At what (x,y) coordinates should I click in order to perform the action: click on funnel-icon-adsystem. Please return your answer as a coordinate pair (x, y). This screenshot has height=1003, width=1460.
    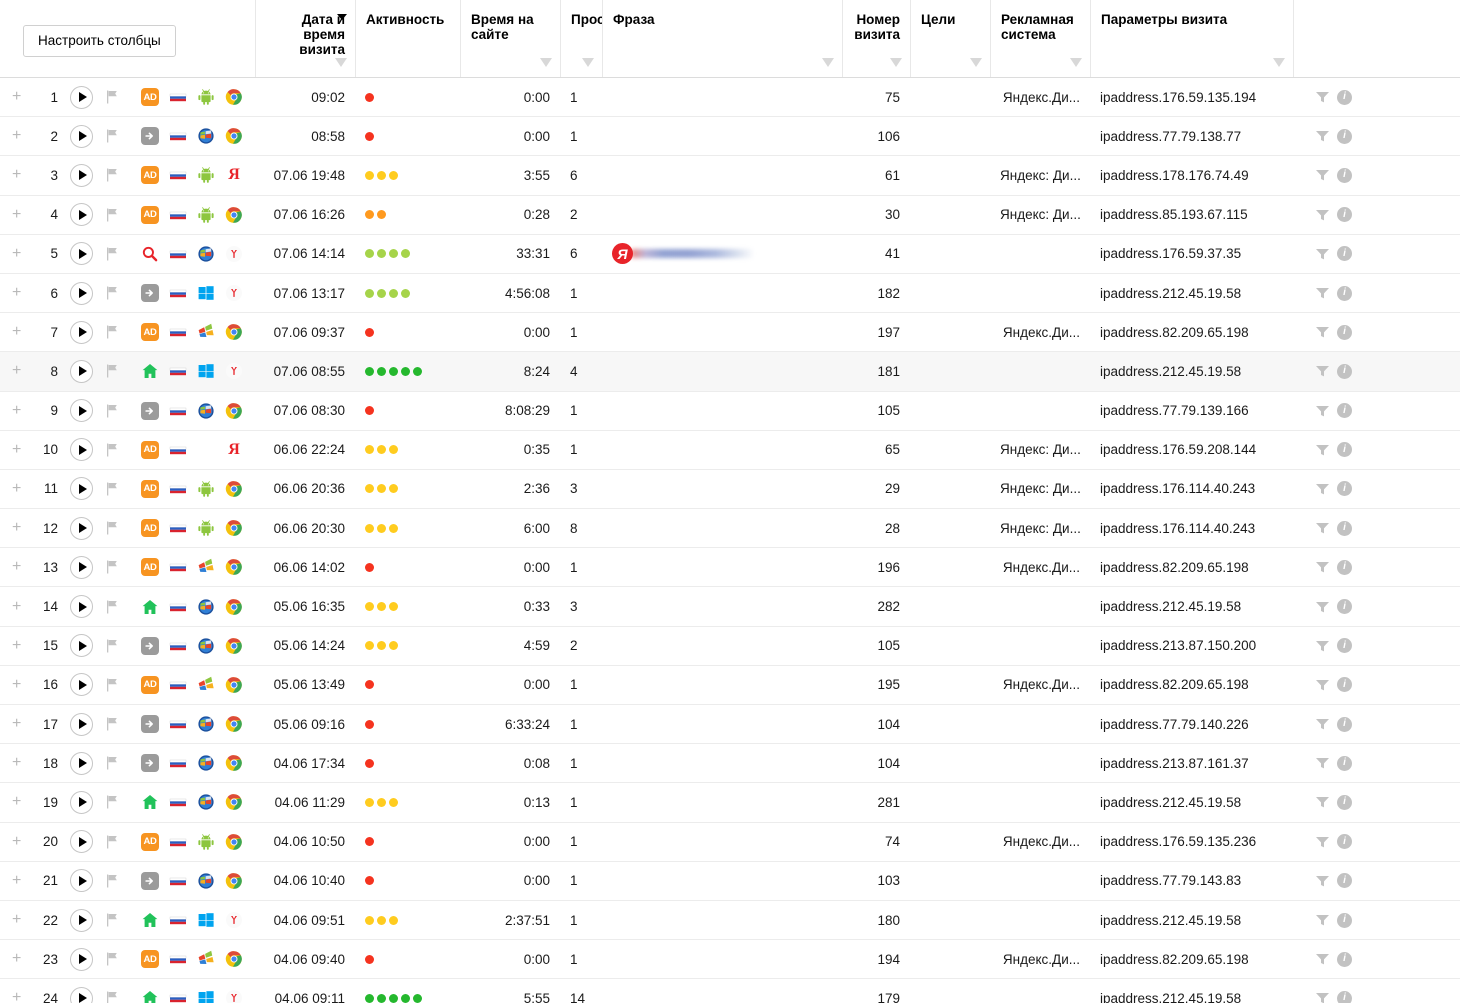
    Looking at the image, I should click on (1076, 62).